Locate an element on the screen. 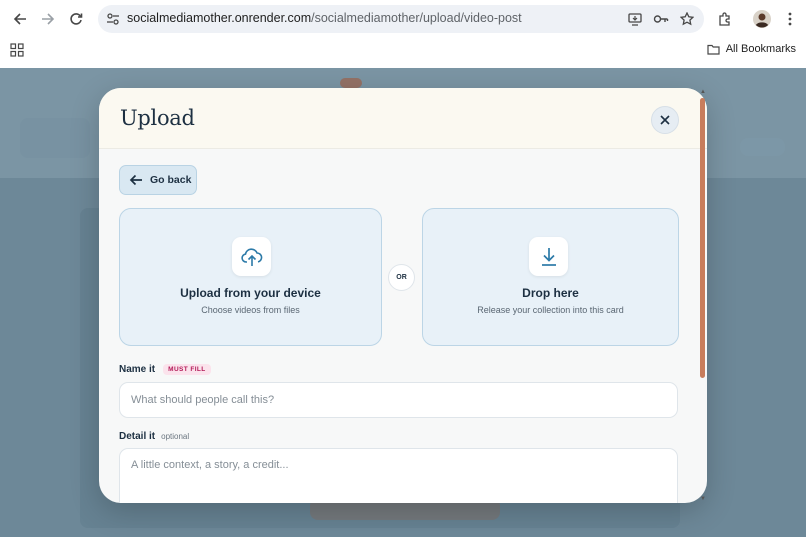 This screenshot has width=806, height=537. all-bookmarks-button: All Bookmarks is located at coordinates (751, 49).